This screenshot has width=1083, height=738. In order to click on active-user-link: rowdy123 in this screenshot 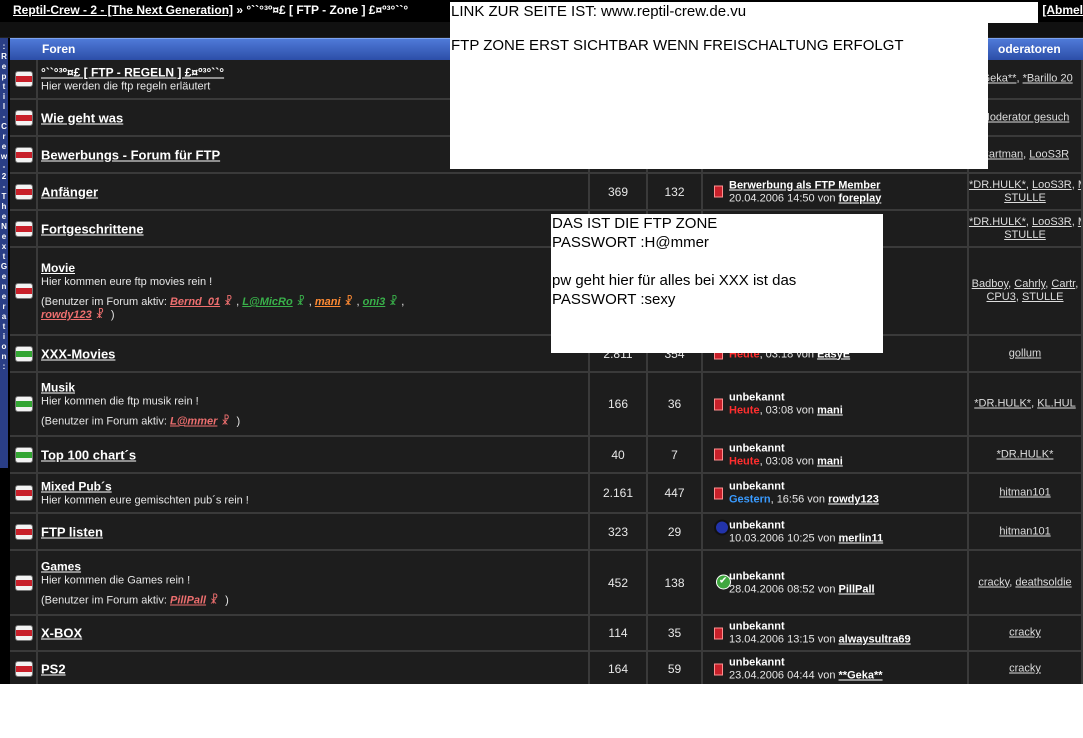, I will do `click(66, 315)`.